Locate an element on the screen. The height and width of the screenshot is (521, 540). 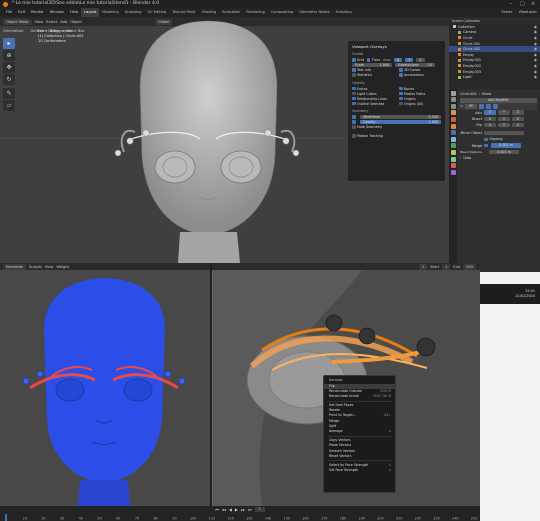
render-tab-icon is located at coordinates (453, 100).